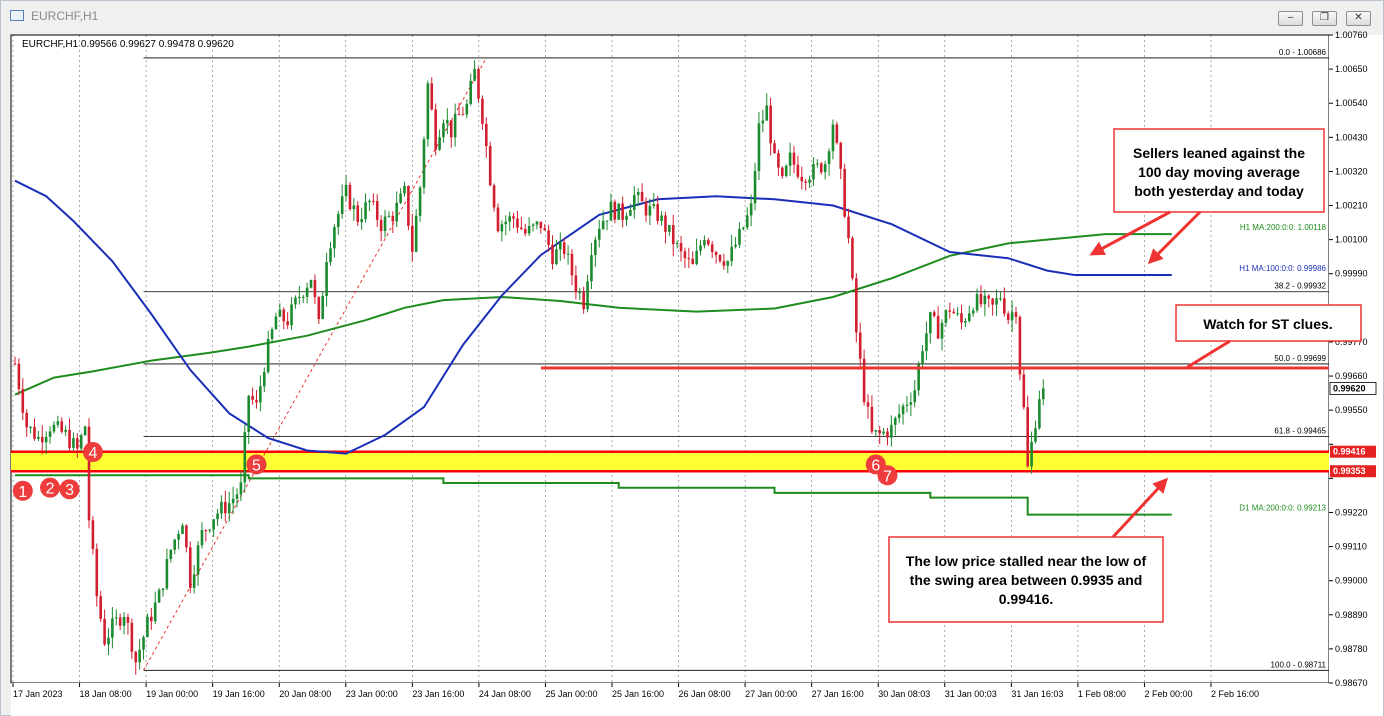 Image resolution: width=1384 pixels, height=716 pixels. Describe the element at coordinates (1300, 286) in the screenshot. I see `fib-level-label: 38.2 - 0.99932` at that location.